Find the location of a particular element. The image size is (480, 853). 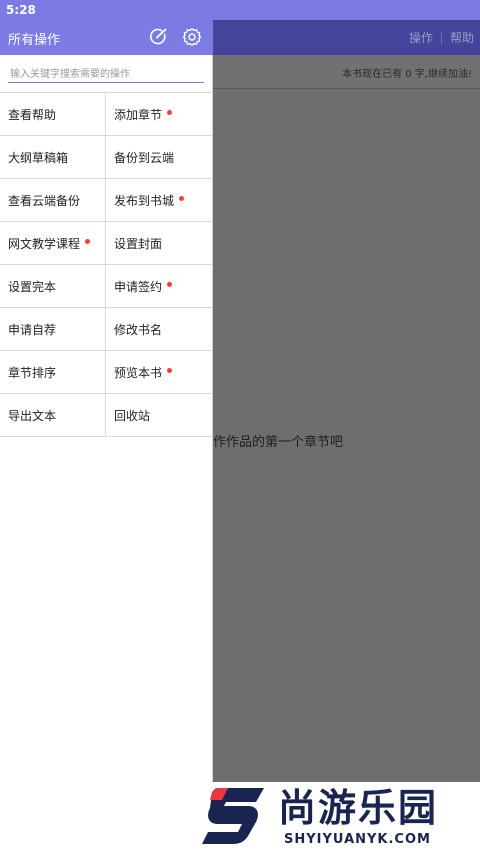

grid-row: 查看帮助 添加章节 is located at coordinates (106, 114).